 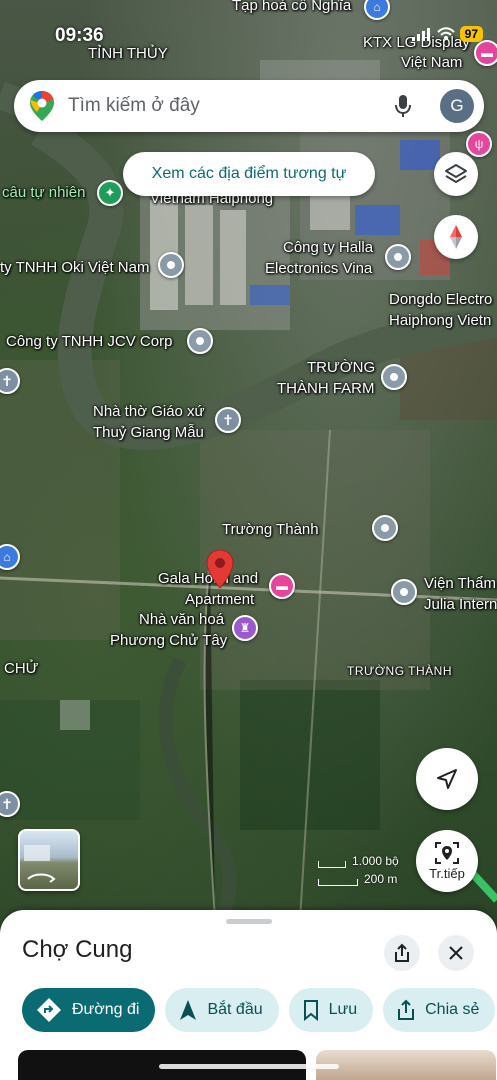 I want to click on my-location-button, so click(x=447, y=779).